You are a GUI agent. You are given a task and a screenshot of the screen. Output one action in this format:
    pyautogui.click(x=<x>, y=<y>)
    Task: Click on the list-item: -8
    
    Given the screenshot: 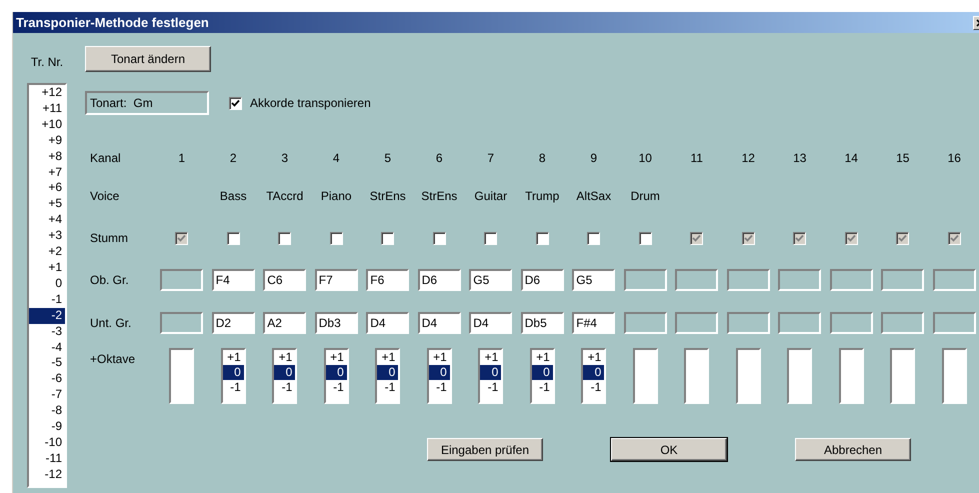 What is the action you would take?
    pyautogui.click(x=47, y=411)
    